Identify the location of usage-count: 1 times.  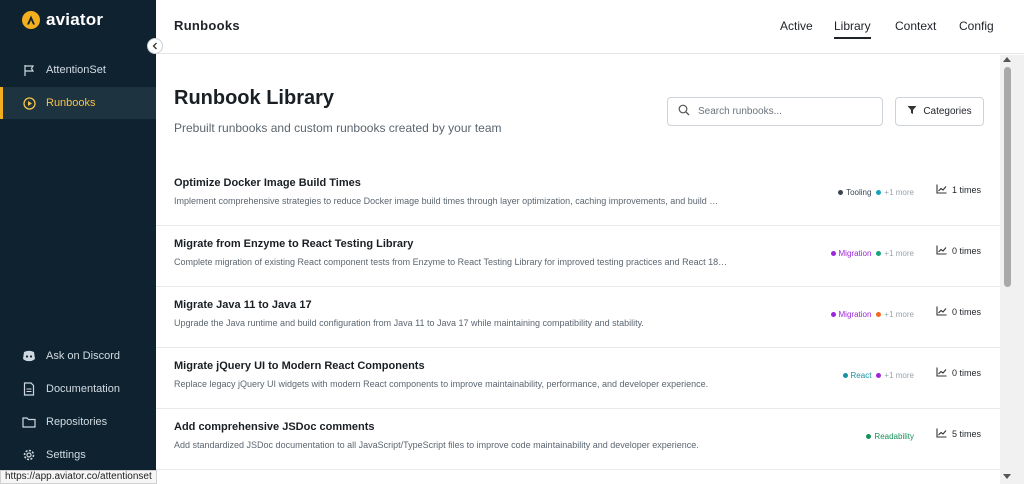
(958, 190).